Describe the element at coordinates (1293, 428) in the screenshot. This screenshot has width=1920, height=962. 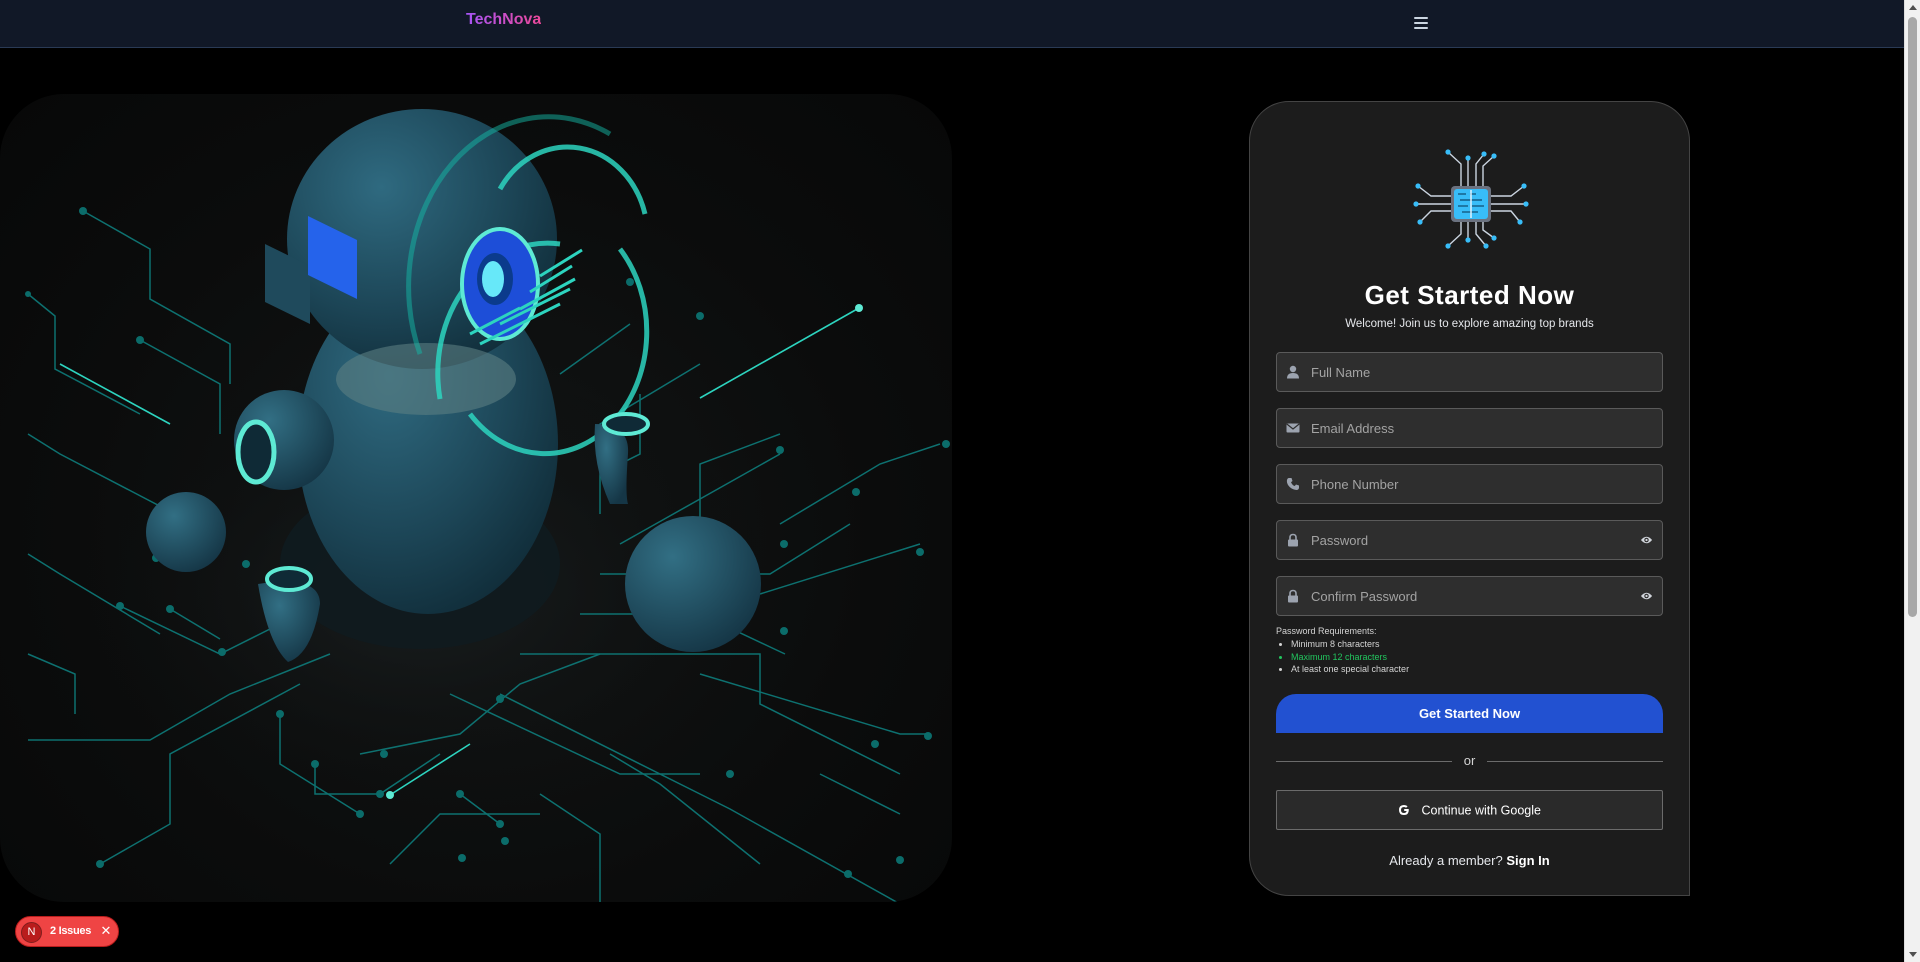
I see `envelope-icon` at that location.